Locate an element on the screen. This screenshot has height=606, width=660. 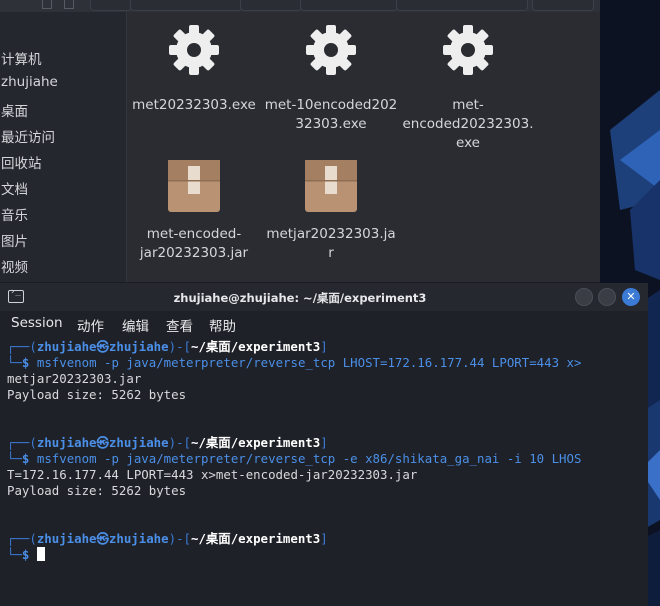
file-name: exe is located at coordinates (468, 143).